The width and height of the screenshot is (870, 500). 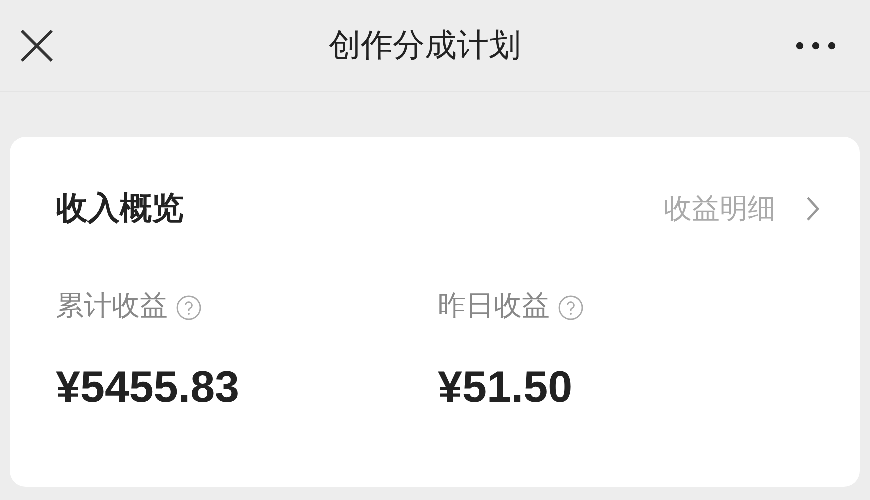 What do you see at coordinates (120, 208) in the screenshot?
I see `card-title: 收入概览` at bounding box center [120, 208].